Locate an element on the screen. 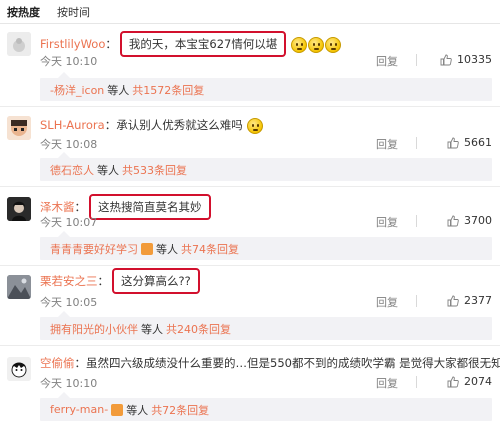  like-count: 2074 is located at coordinates (478, 381).